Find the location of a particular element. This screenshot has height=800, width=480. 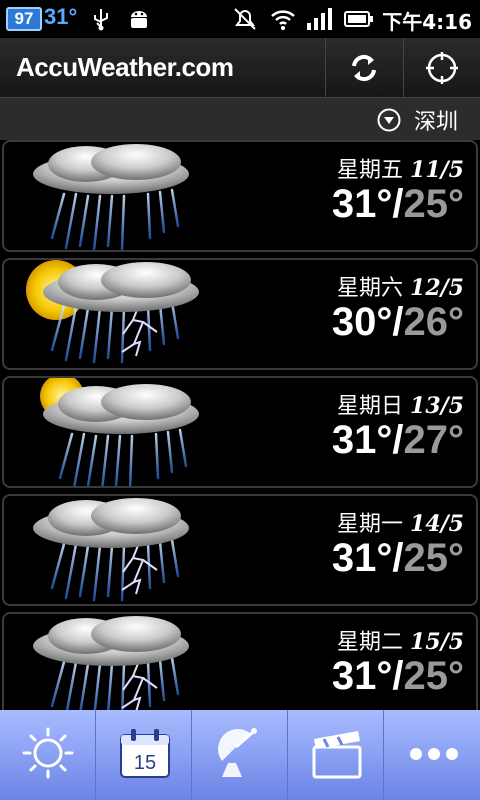

status-bar: 97 31° 下午4:16 is located at coordinates (240, 19).